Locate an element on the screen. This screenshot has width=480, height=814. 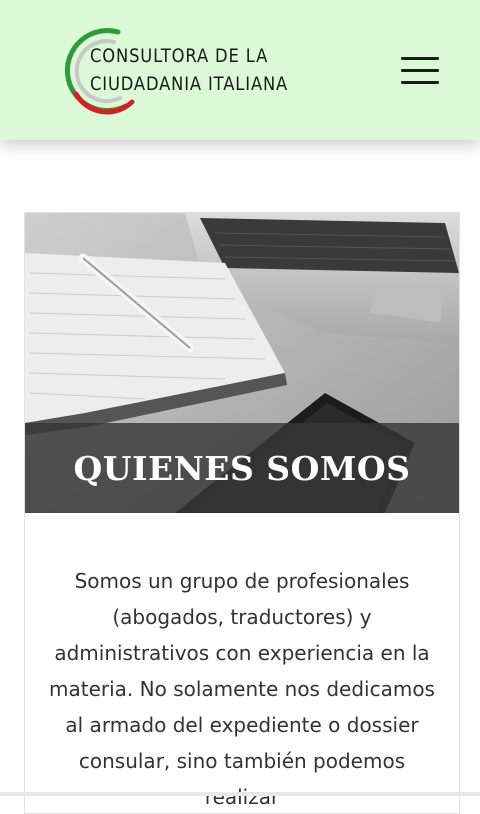
logo-line-2: CIUDADANIA ITALIANA is located at coordinates (189, 84).